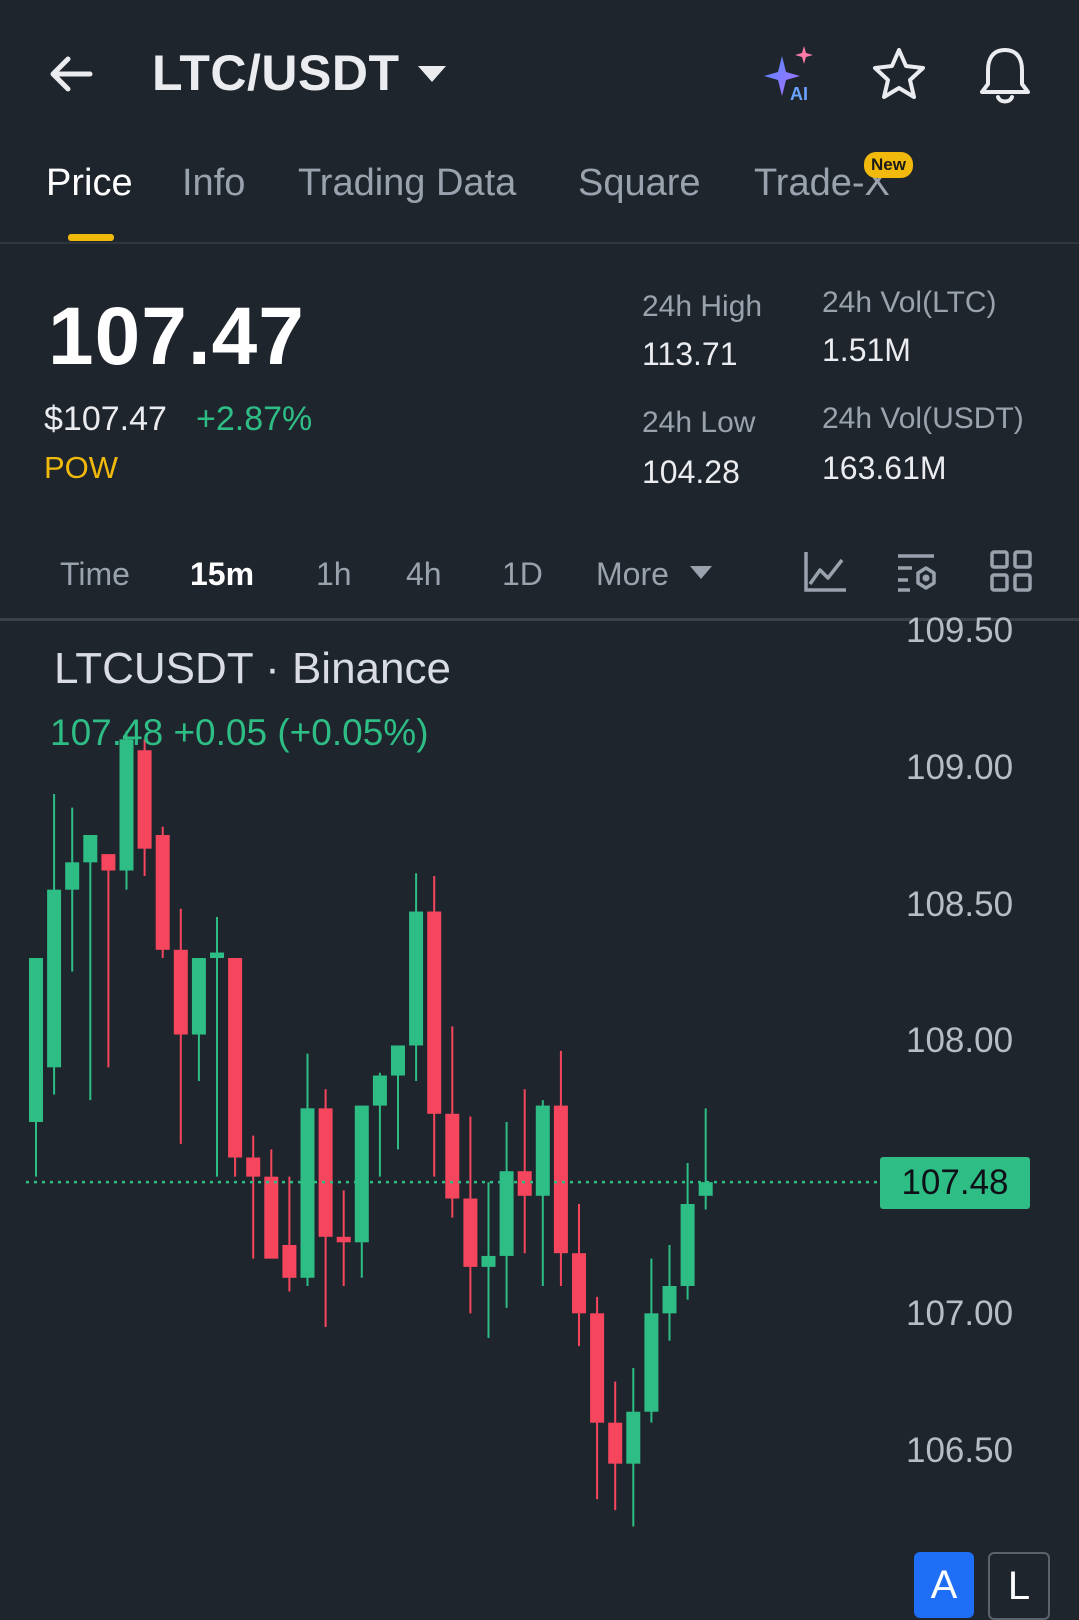 The image size is (1079, 1620). Describe the element at coordinates (222, 574) in the screenshot. I see `interval-15m: 15m` at that location.